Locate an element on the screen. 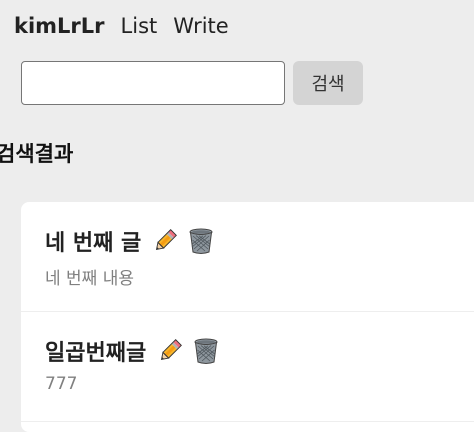 This screenshot has height=432, width=474. search-button: 검색 is located at coordinates (328, 83).